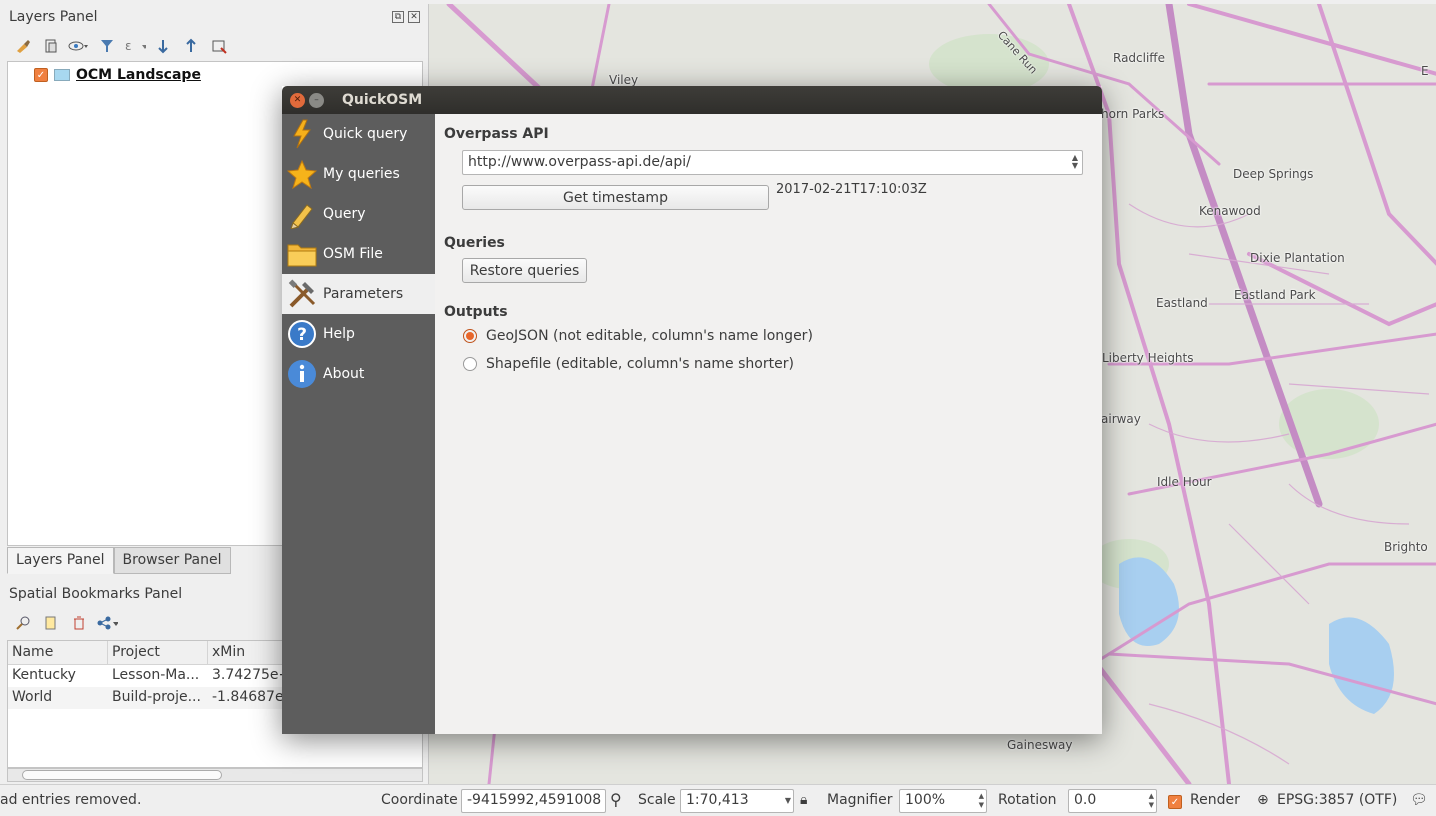 The height and width of the screenshot is (816, 1436). I want to click on scale-dropdown-icon: ▼, so click(788, 800).